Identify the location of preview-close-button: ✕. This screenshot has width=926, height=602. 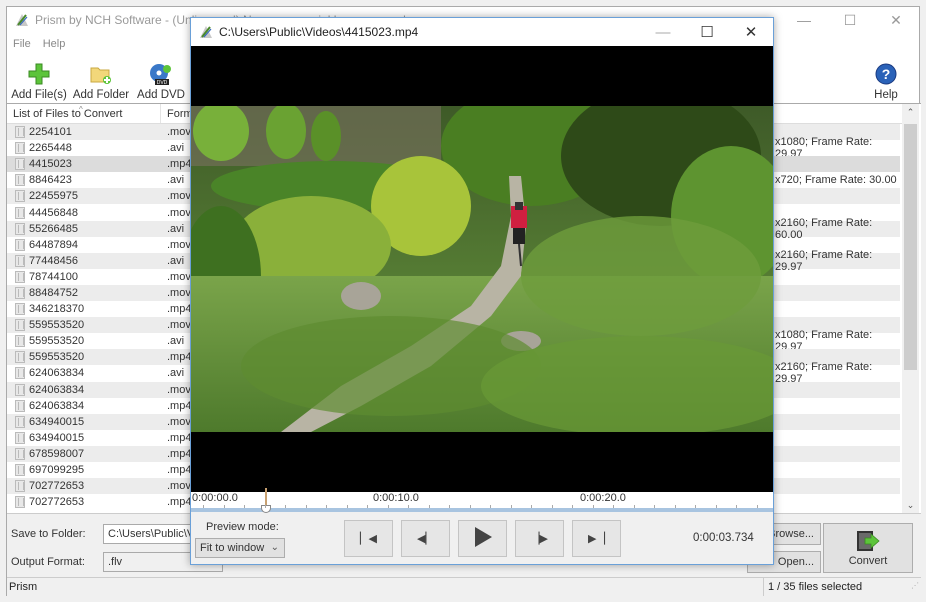
(751, 32).